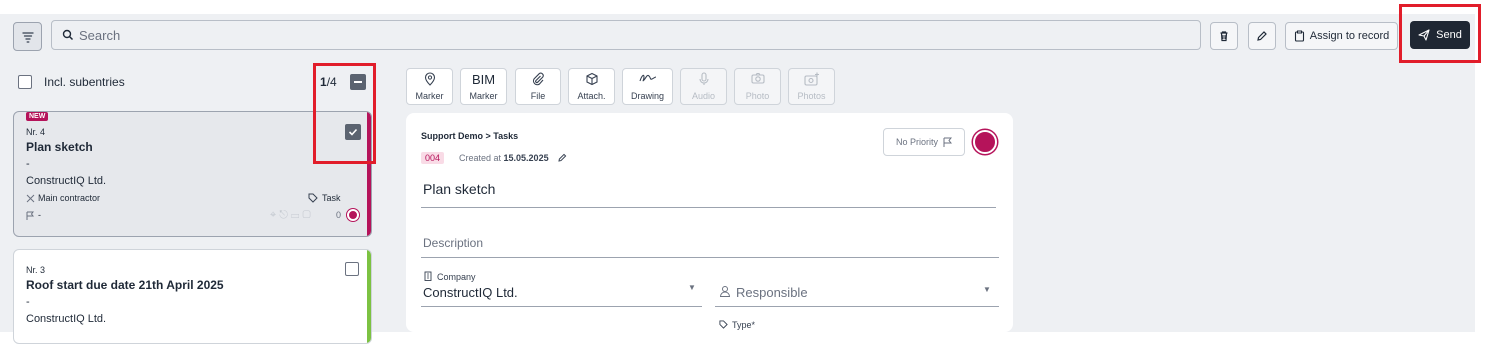 The width and height of the screenshot is (1493, 344). I want to click on send-label: Send, so click(1449, 35).